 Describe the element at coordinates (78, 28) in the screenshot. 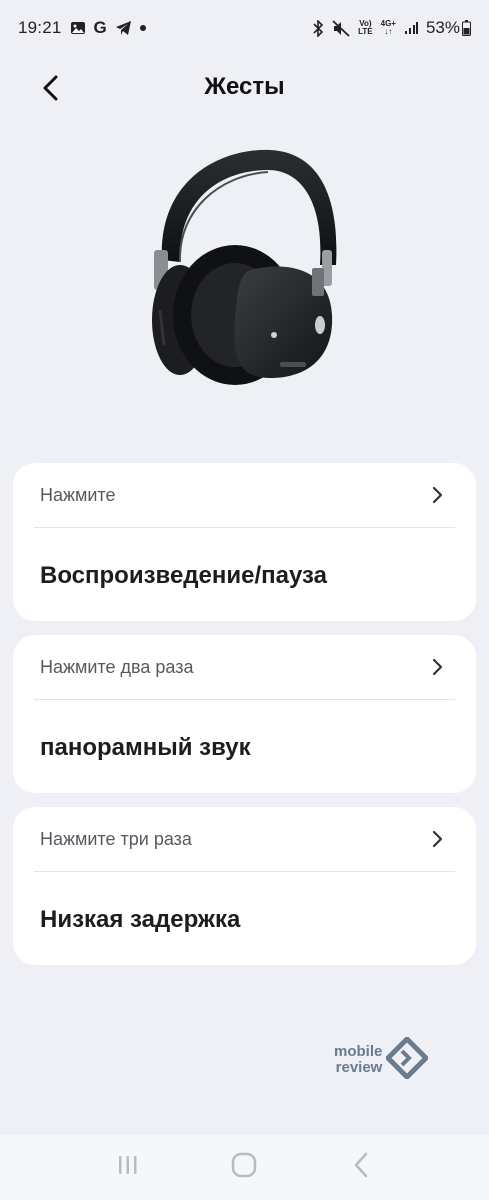

I see `gallery-icon` at that location.